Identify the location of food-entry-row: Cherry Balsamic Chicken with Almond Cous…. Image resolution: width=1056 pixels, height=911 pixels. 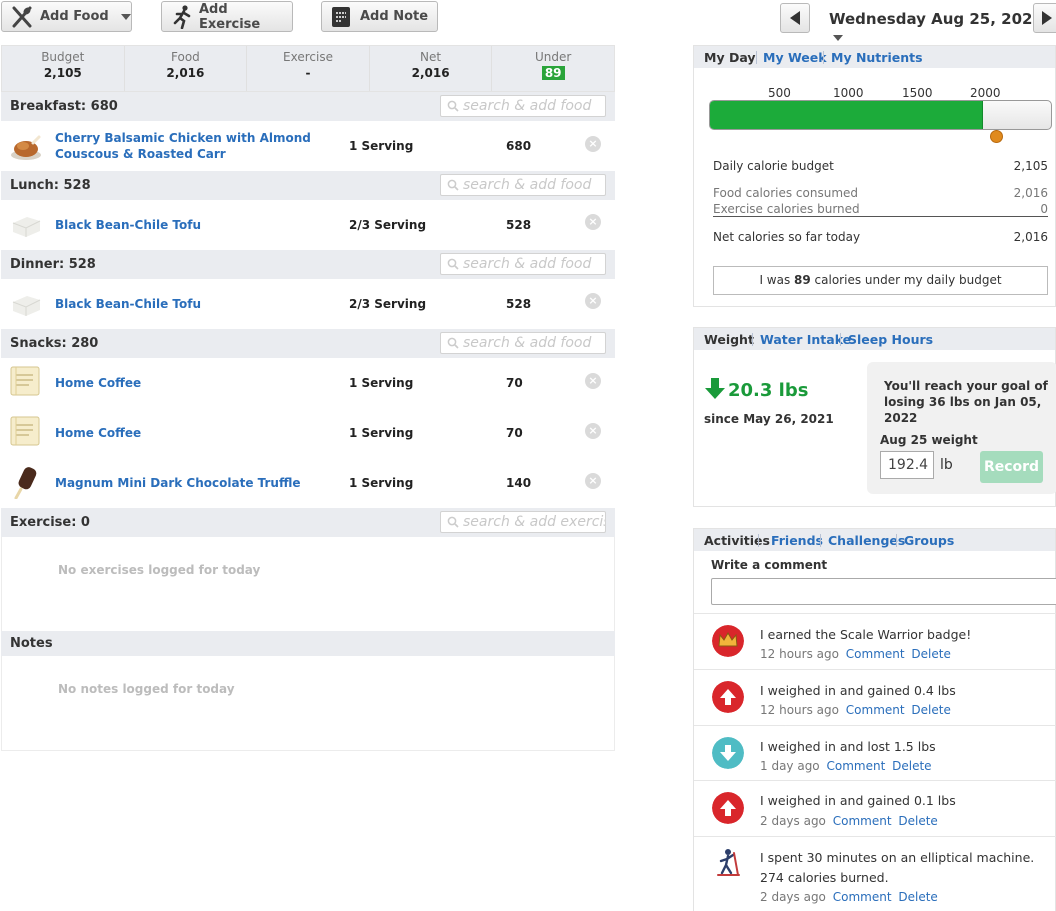
(308, 146).